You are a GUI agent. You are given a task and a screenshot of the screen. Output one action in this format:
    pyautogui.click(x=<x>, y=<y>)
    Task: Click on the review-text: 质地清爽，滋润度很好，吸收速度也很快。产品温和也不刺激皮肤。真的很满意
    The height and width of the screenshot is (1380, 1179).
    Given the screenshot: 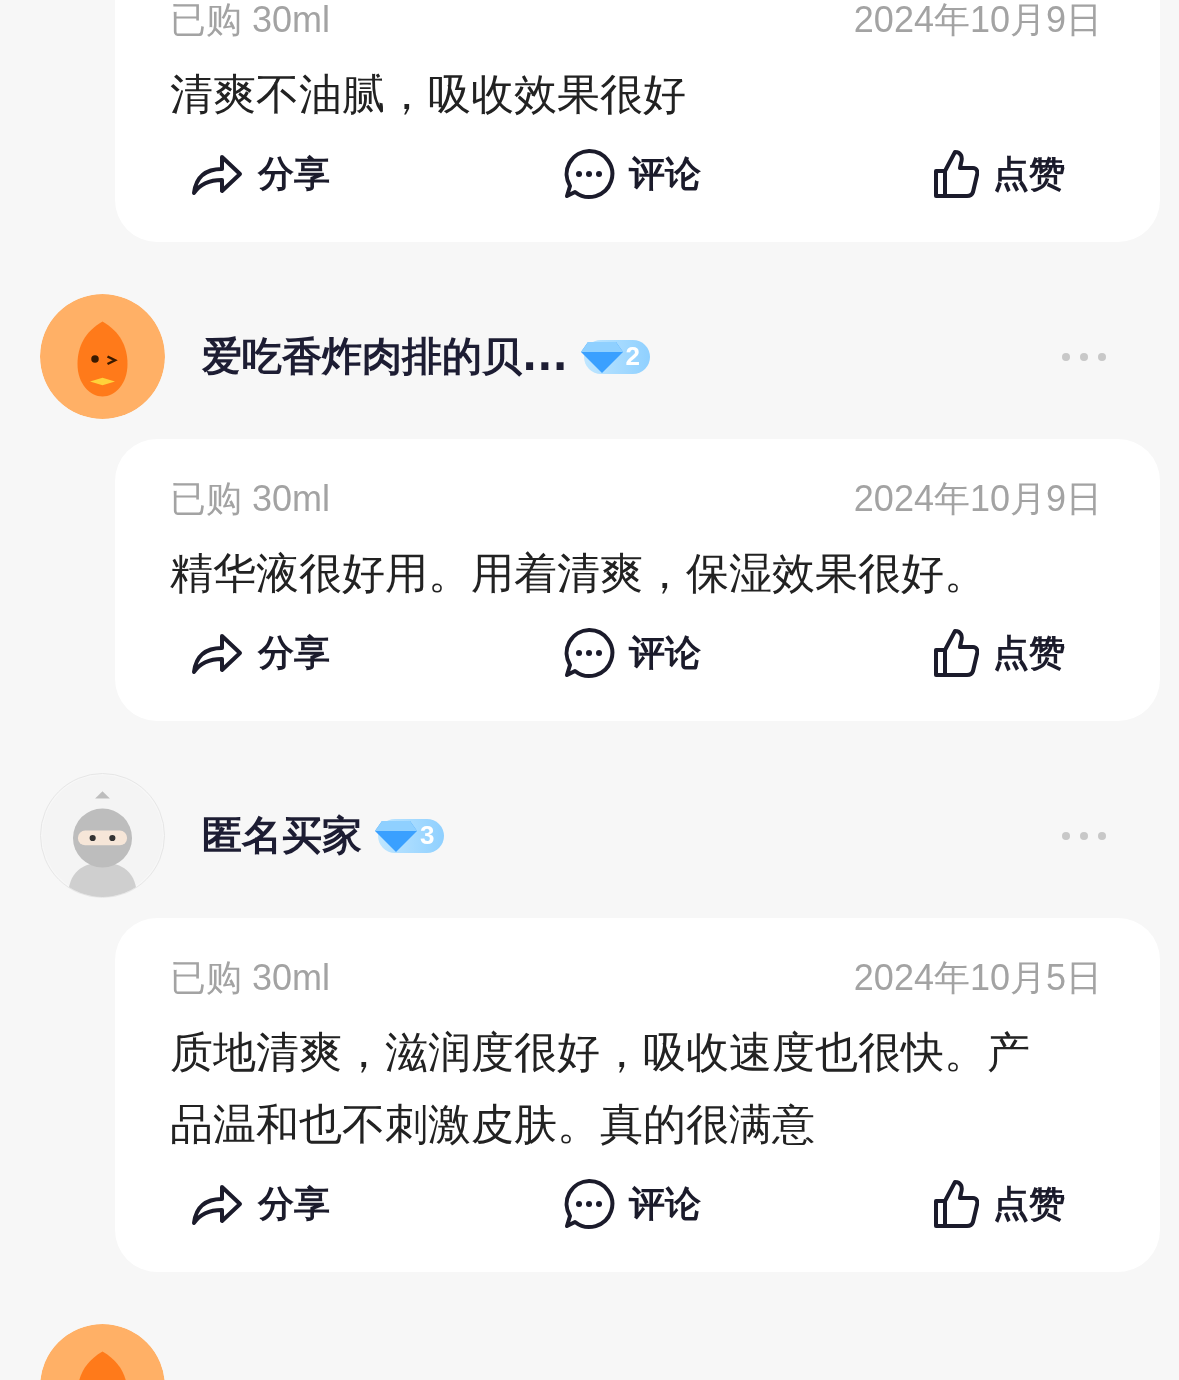 What is the action you would take?
    pyautogui.click(x=600, y=1088)
    